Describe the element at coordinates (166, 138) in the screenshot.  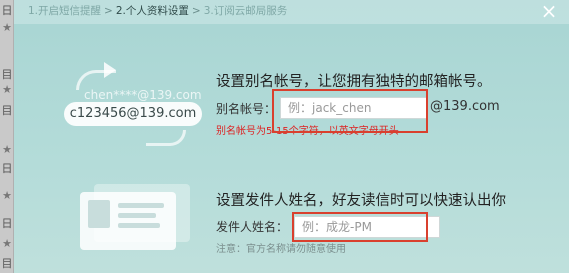
I see `curved-arrow-icon` at that location.